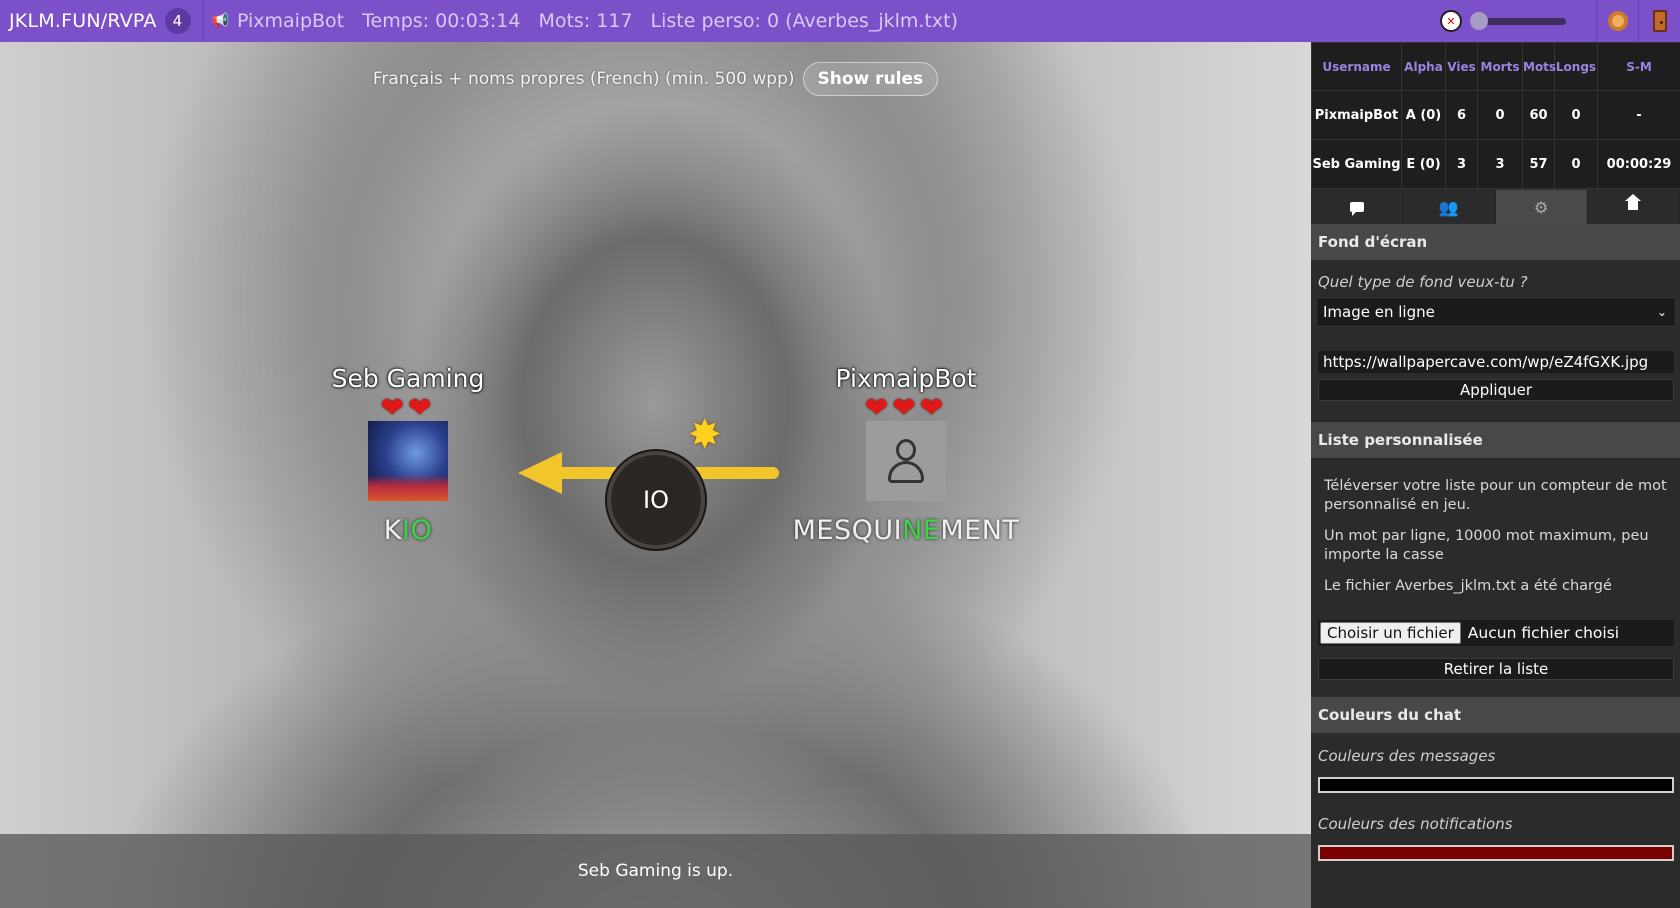 This screenshot has width=1680, height=908. I want to click on player-pixmaipbot: PixmaipBot ❤❤❤ MESQUINEMENT, so click(906, 455).